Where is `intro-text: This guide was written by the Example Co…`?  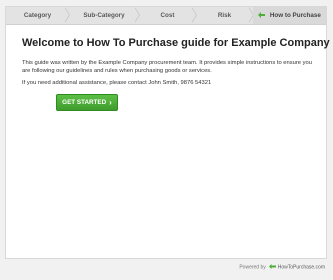
intro-text: This guide was written by the Example Co… is located at coordinates (167, 67).